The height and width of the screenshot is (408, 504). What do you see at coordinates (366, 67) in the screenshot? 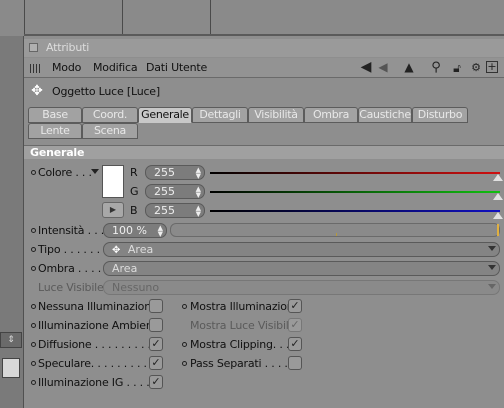
I see `arrow-left-icon: ◀` at bounding box center [366, 67].